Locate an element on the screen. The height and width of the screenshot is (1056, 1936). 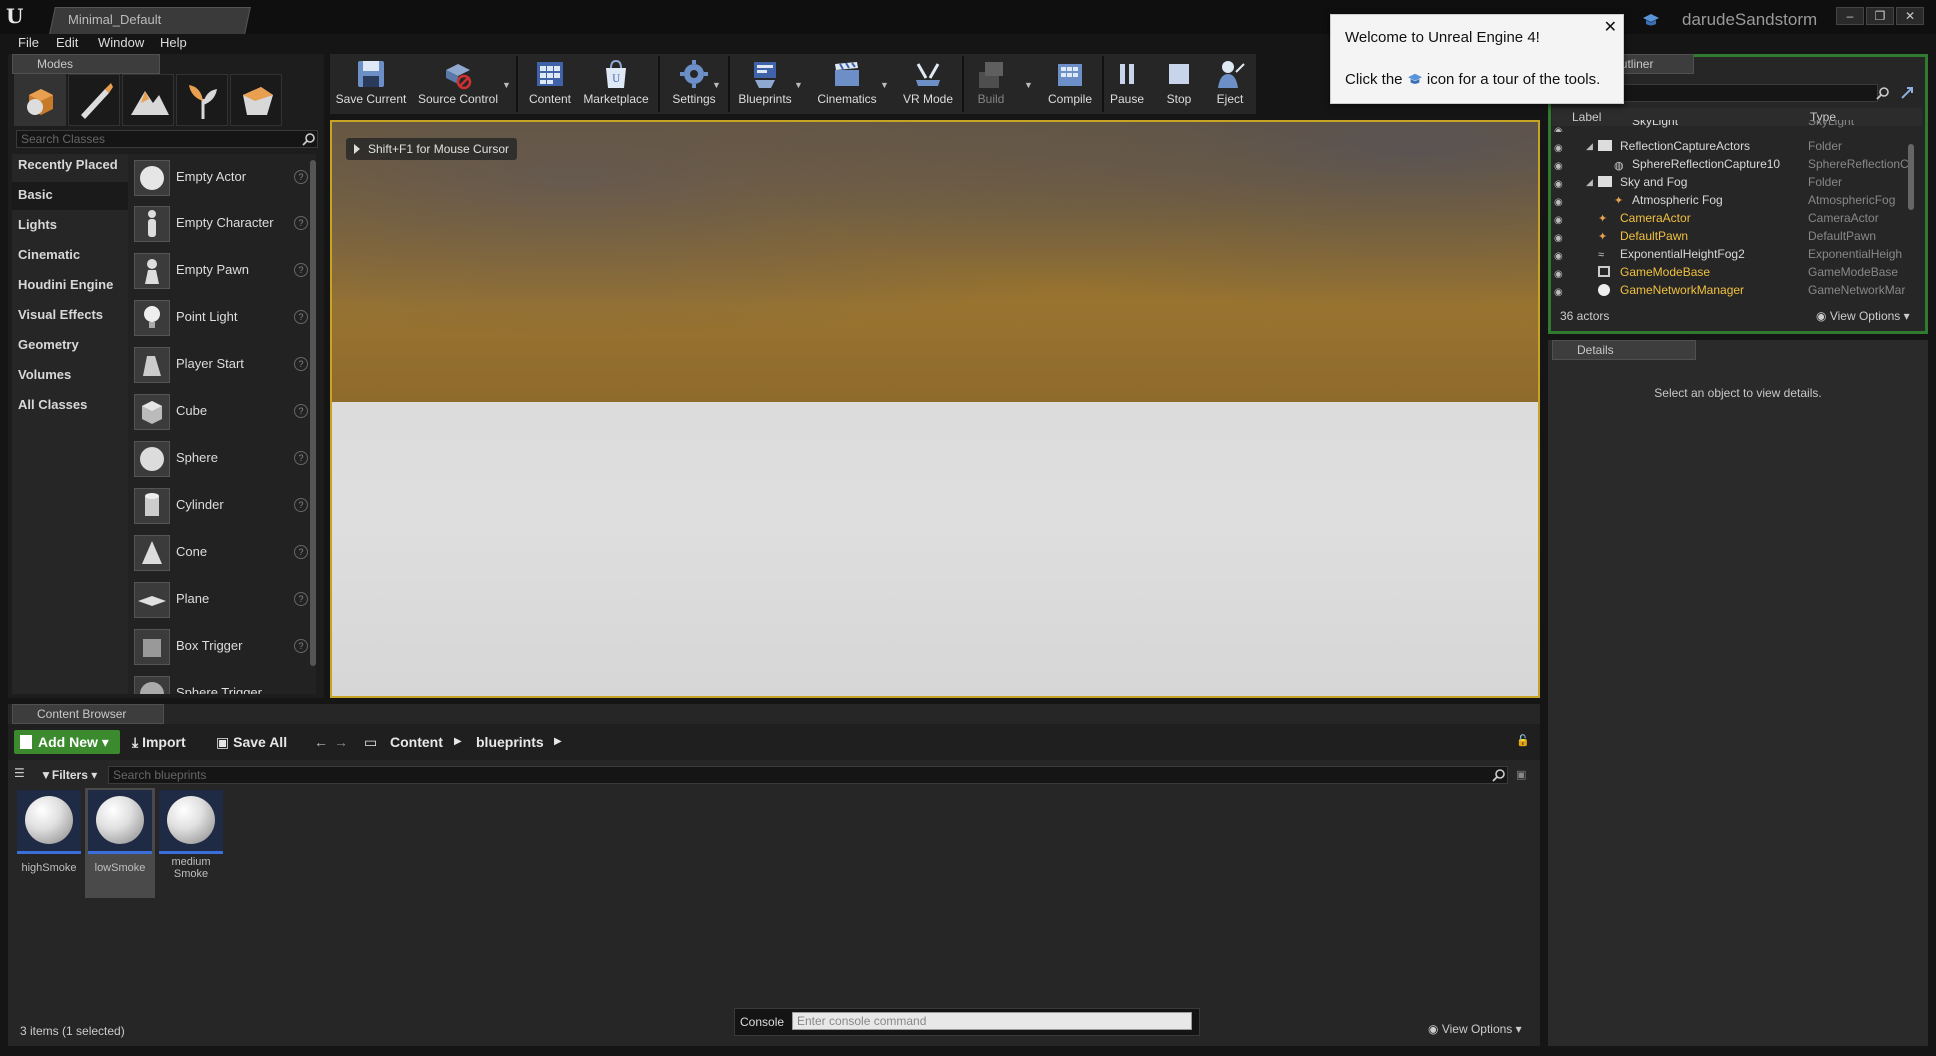
outliner-row: ◉ SkyLight SkyLight is located at coordinates (1732, 126).